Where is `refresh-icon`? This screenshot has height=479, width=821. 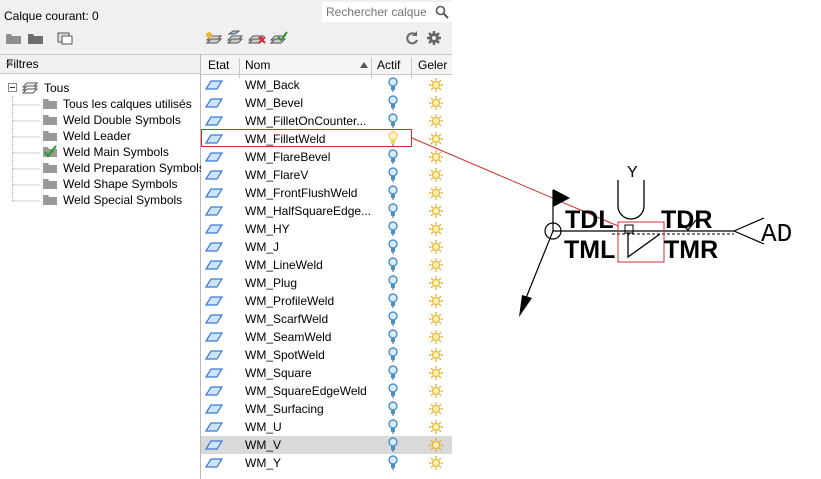
refresh-icon is located at coordinates (412, 38).